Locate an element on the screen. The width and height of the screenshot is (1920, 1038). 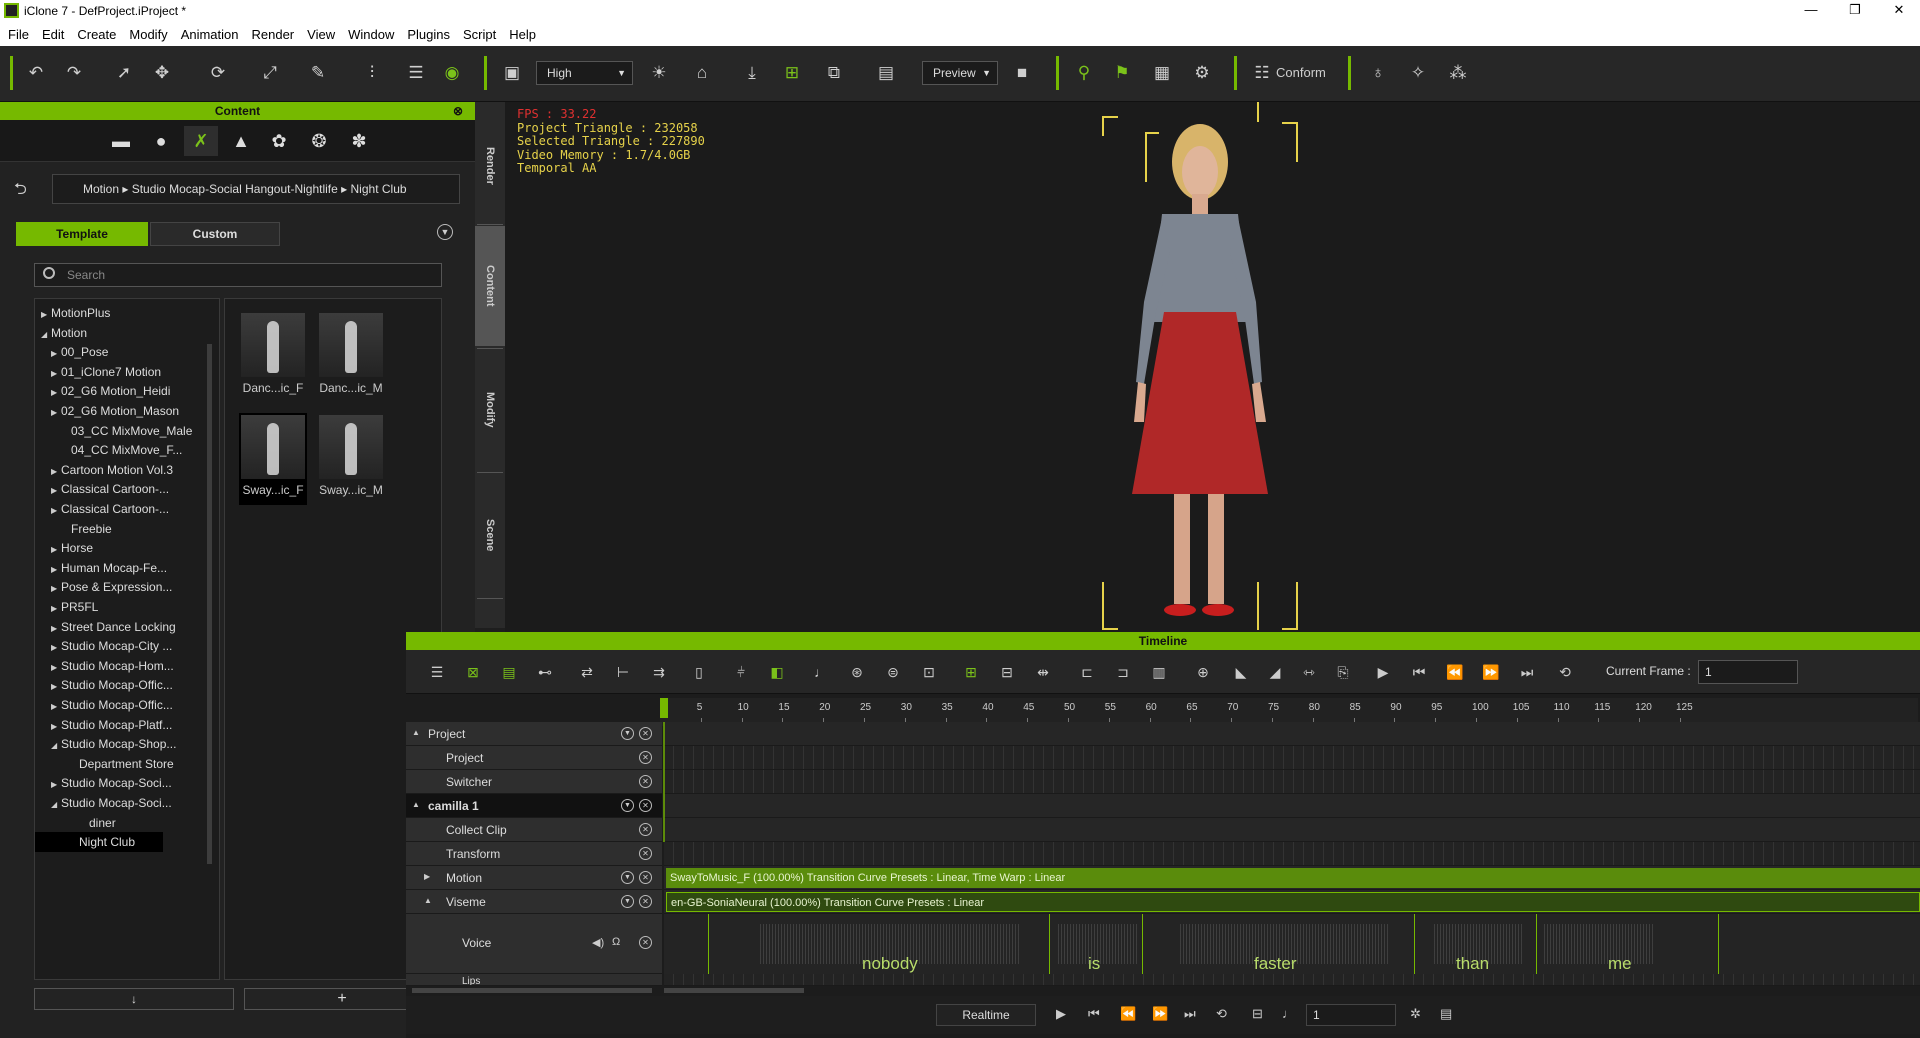
layout-icon: ▤ is located at coordinates (1446, 1014).